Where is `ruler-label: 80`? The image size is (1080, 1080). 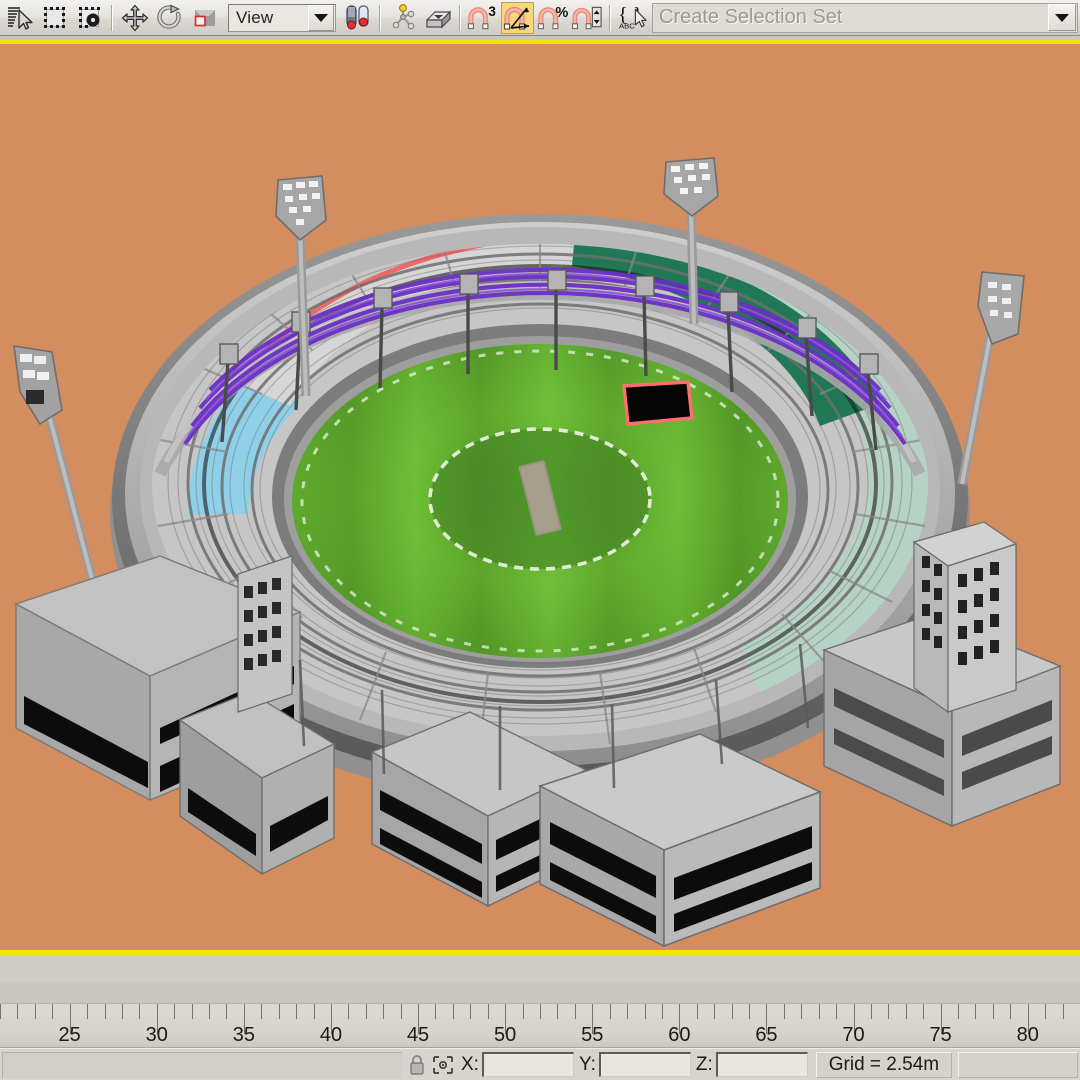
ruler-label: 80 is located at coordinates (1027, 1035).